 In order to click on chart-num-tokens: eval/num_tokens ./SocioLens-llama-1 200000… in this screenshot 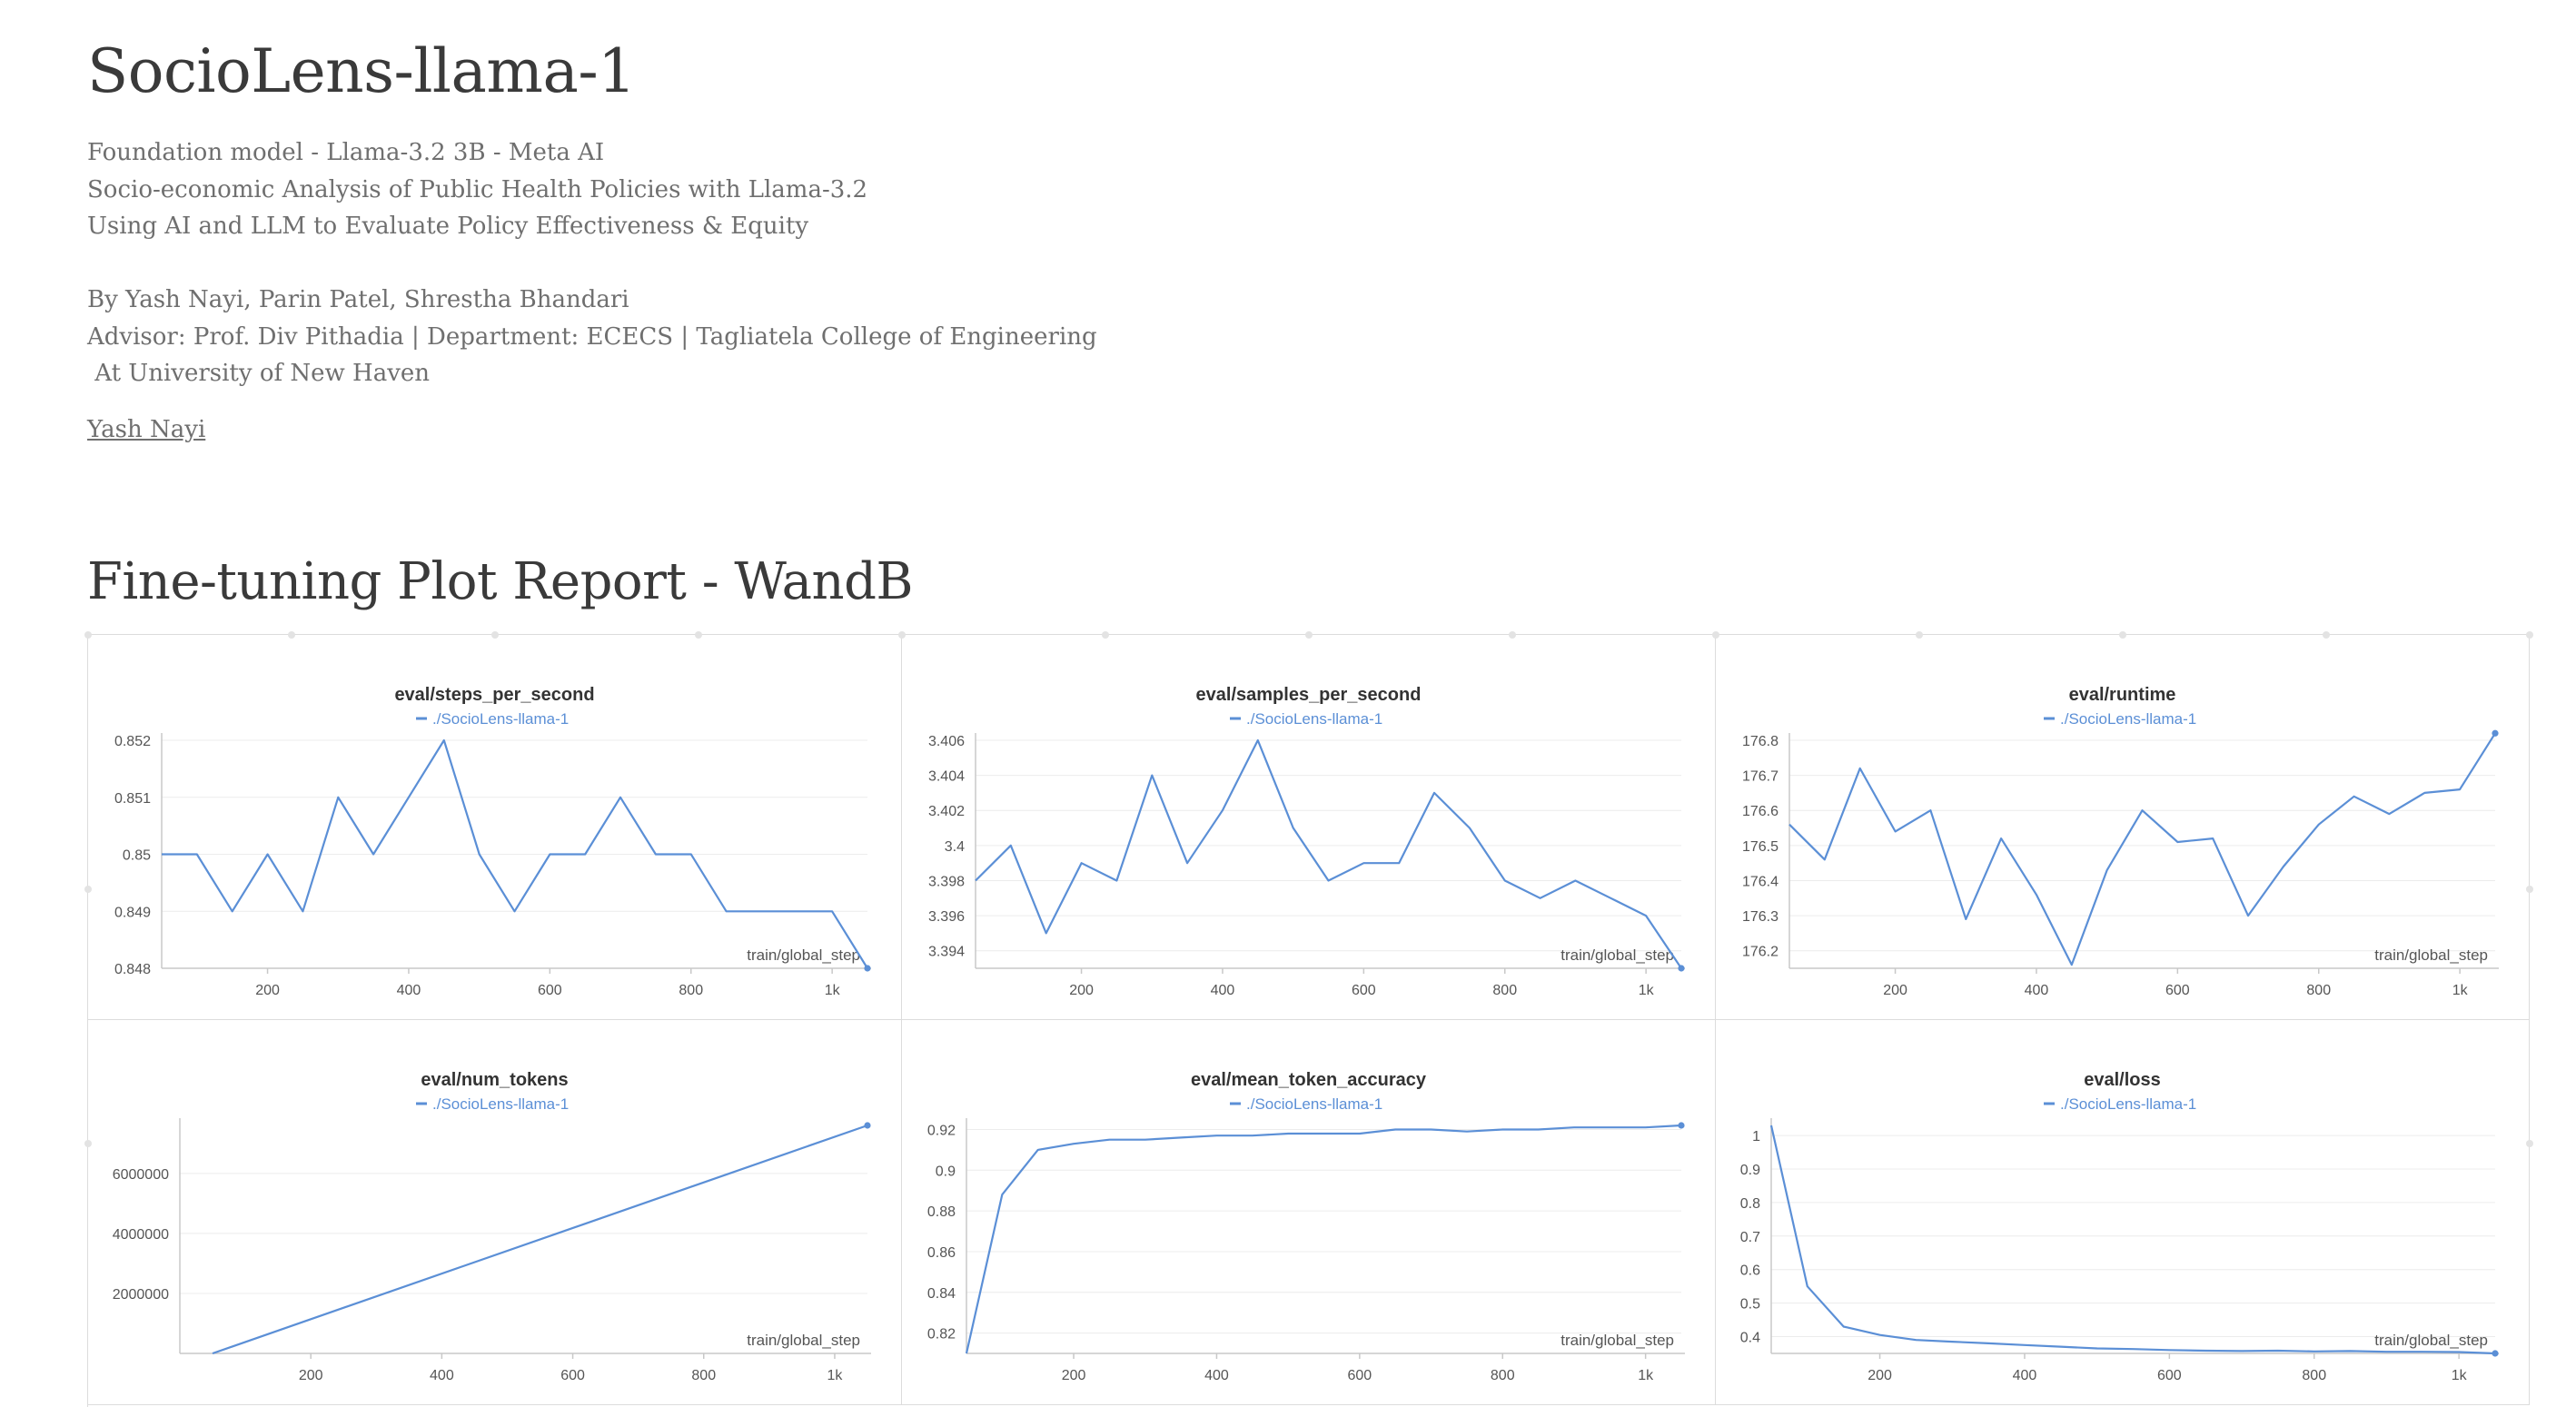, I will do `click(492, 1226)`.